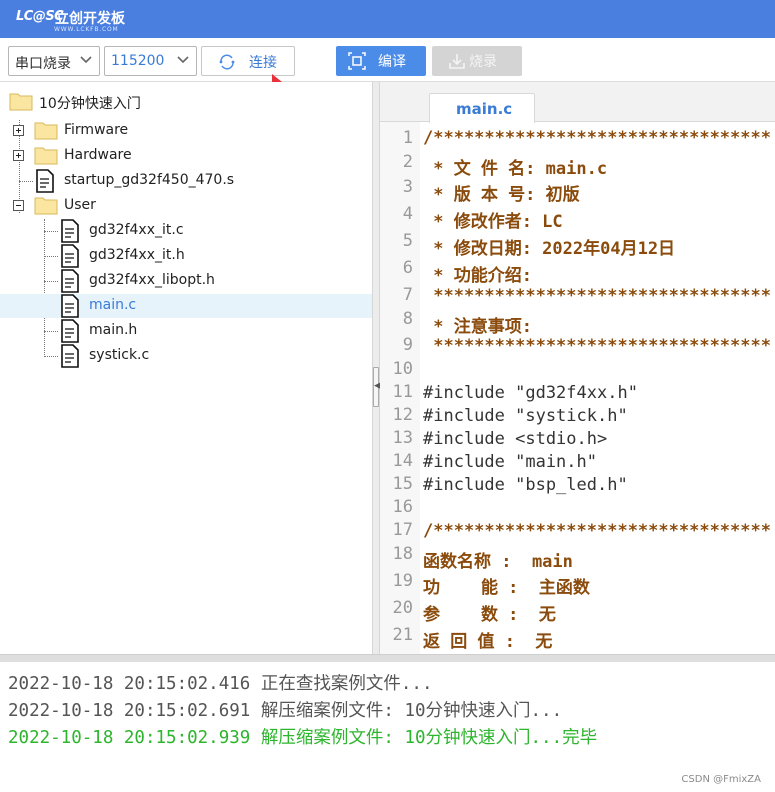 The image size is (775, 792). What do you see at coordinates (377, 387) in the screenshot?
I see `collapse-handle: ◀` at bounding box center [377, 387].